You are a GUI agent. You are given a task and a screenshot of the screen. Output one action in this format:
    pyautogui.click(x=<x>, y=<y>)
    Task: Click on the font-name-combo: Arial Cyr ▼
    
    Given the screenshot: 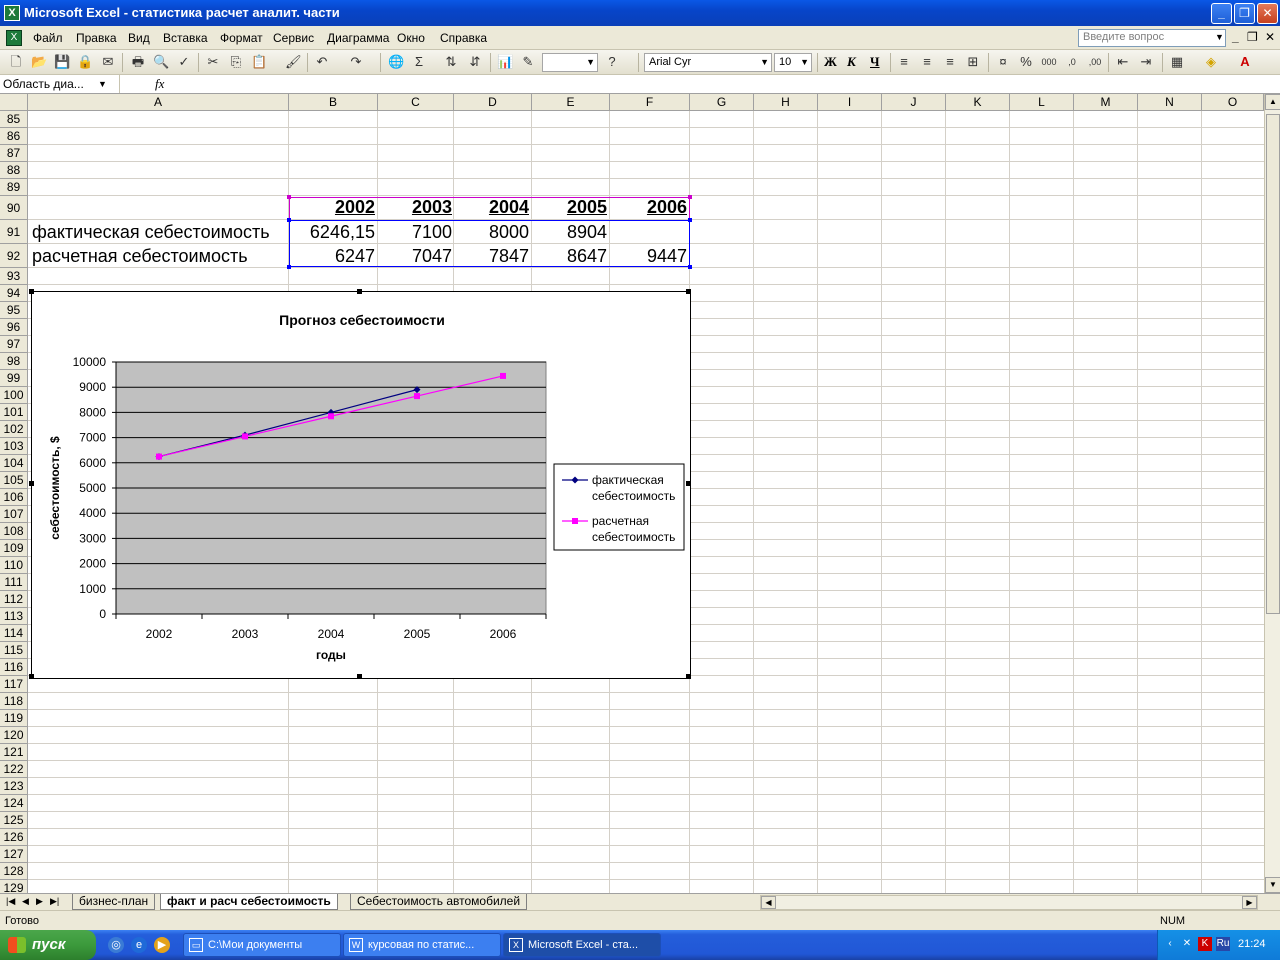 What is the action you would take?
    pyautogui.click(x=708, y=62)
    